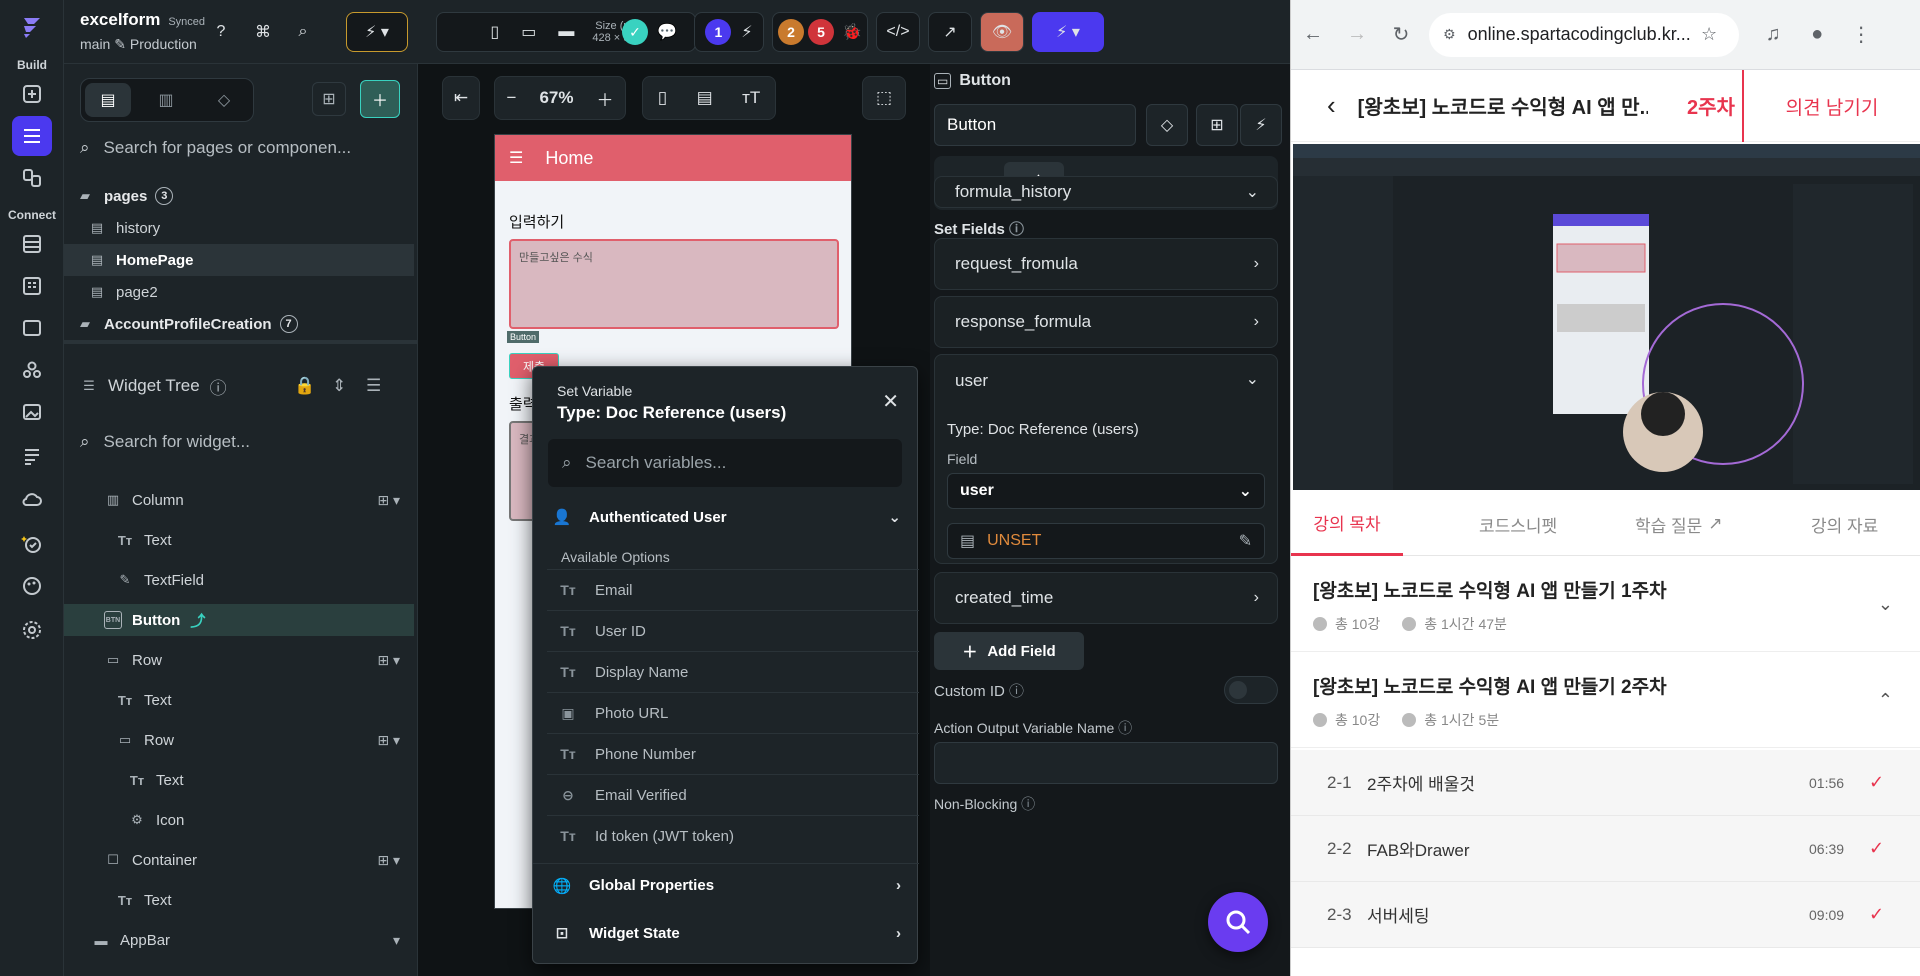  Describe the element at coordinates (239, 940) in the screenshot. I see `tree-item-appbar: ▬ AppBar ▾` at that location.